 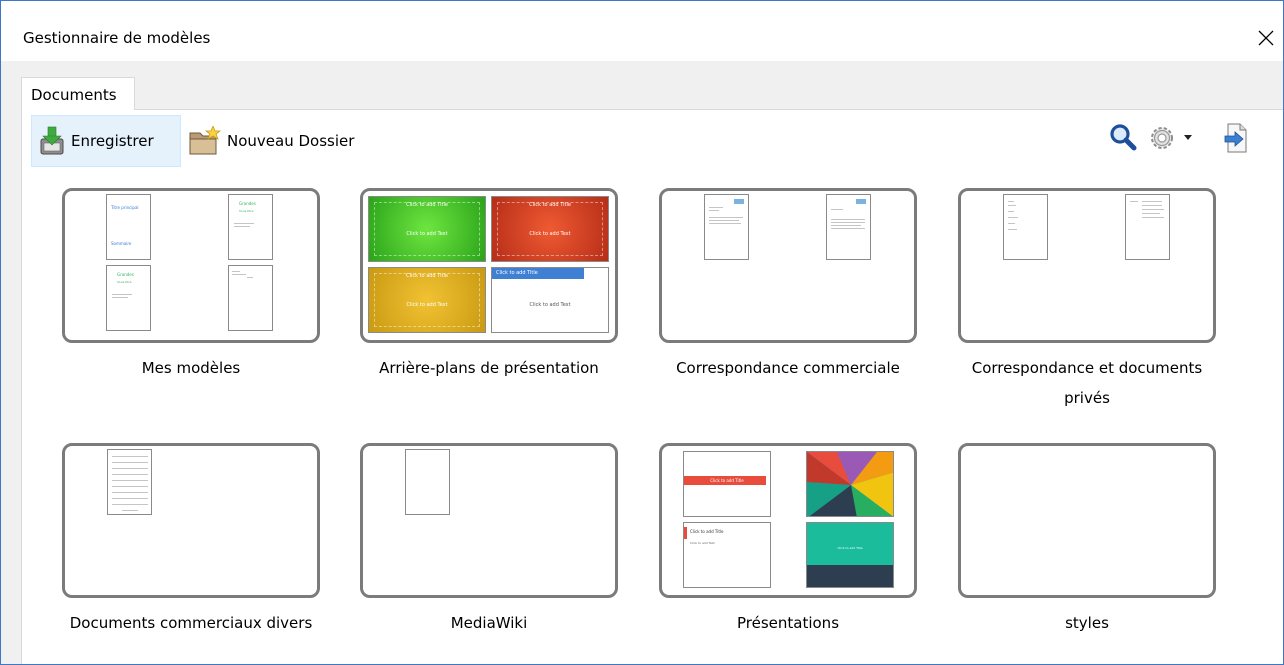 I want to click on tab-documents-label: Documents, so click(x=74, y=95).